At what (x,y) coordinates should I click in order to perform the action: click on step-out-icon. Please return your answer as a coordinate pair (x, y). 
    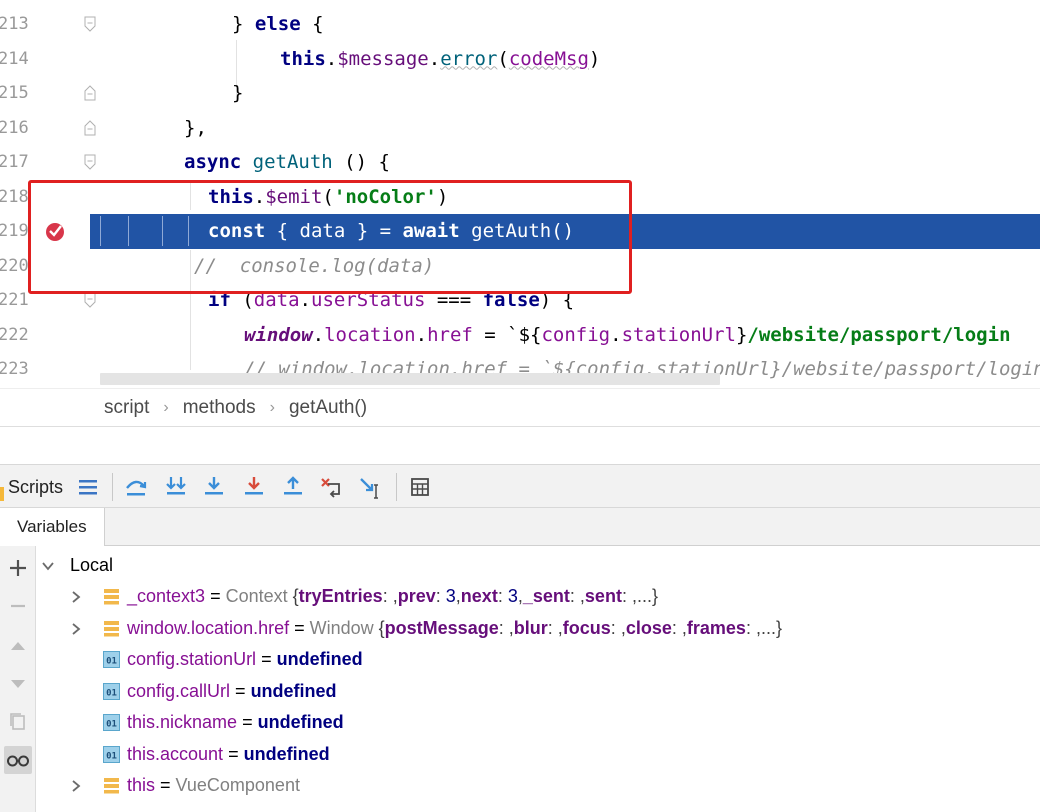
    Looking at the image, I should click on (293, 485).